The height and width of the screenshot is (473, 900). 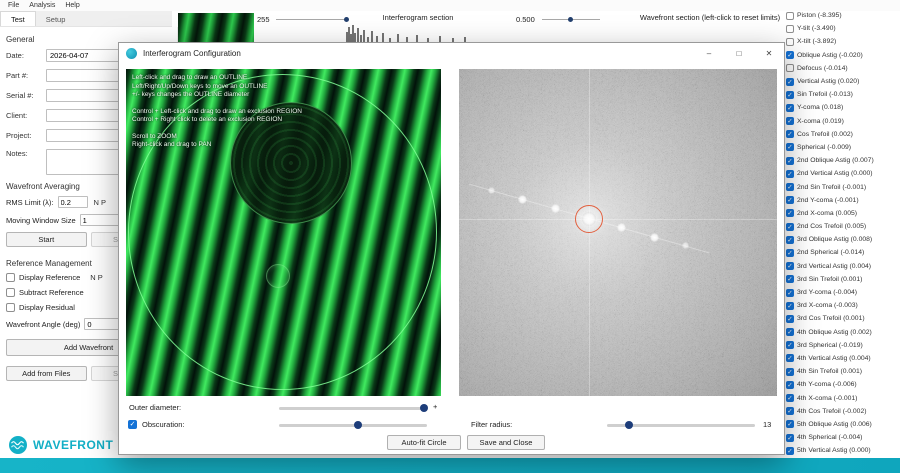 I want to click on moving-window-input, so click(x=101, y=220).